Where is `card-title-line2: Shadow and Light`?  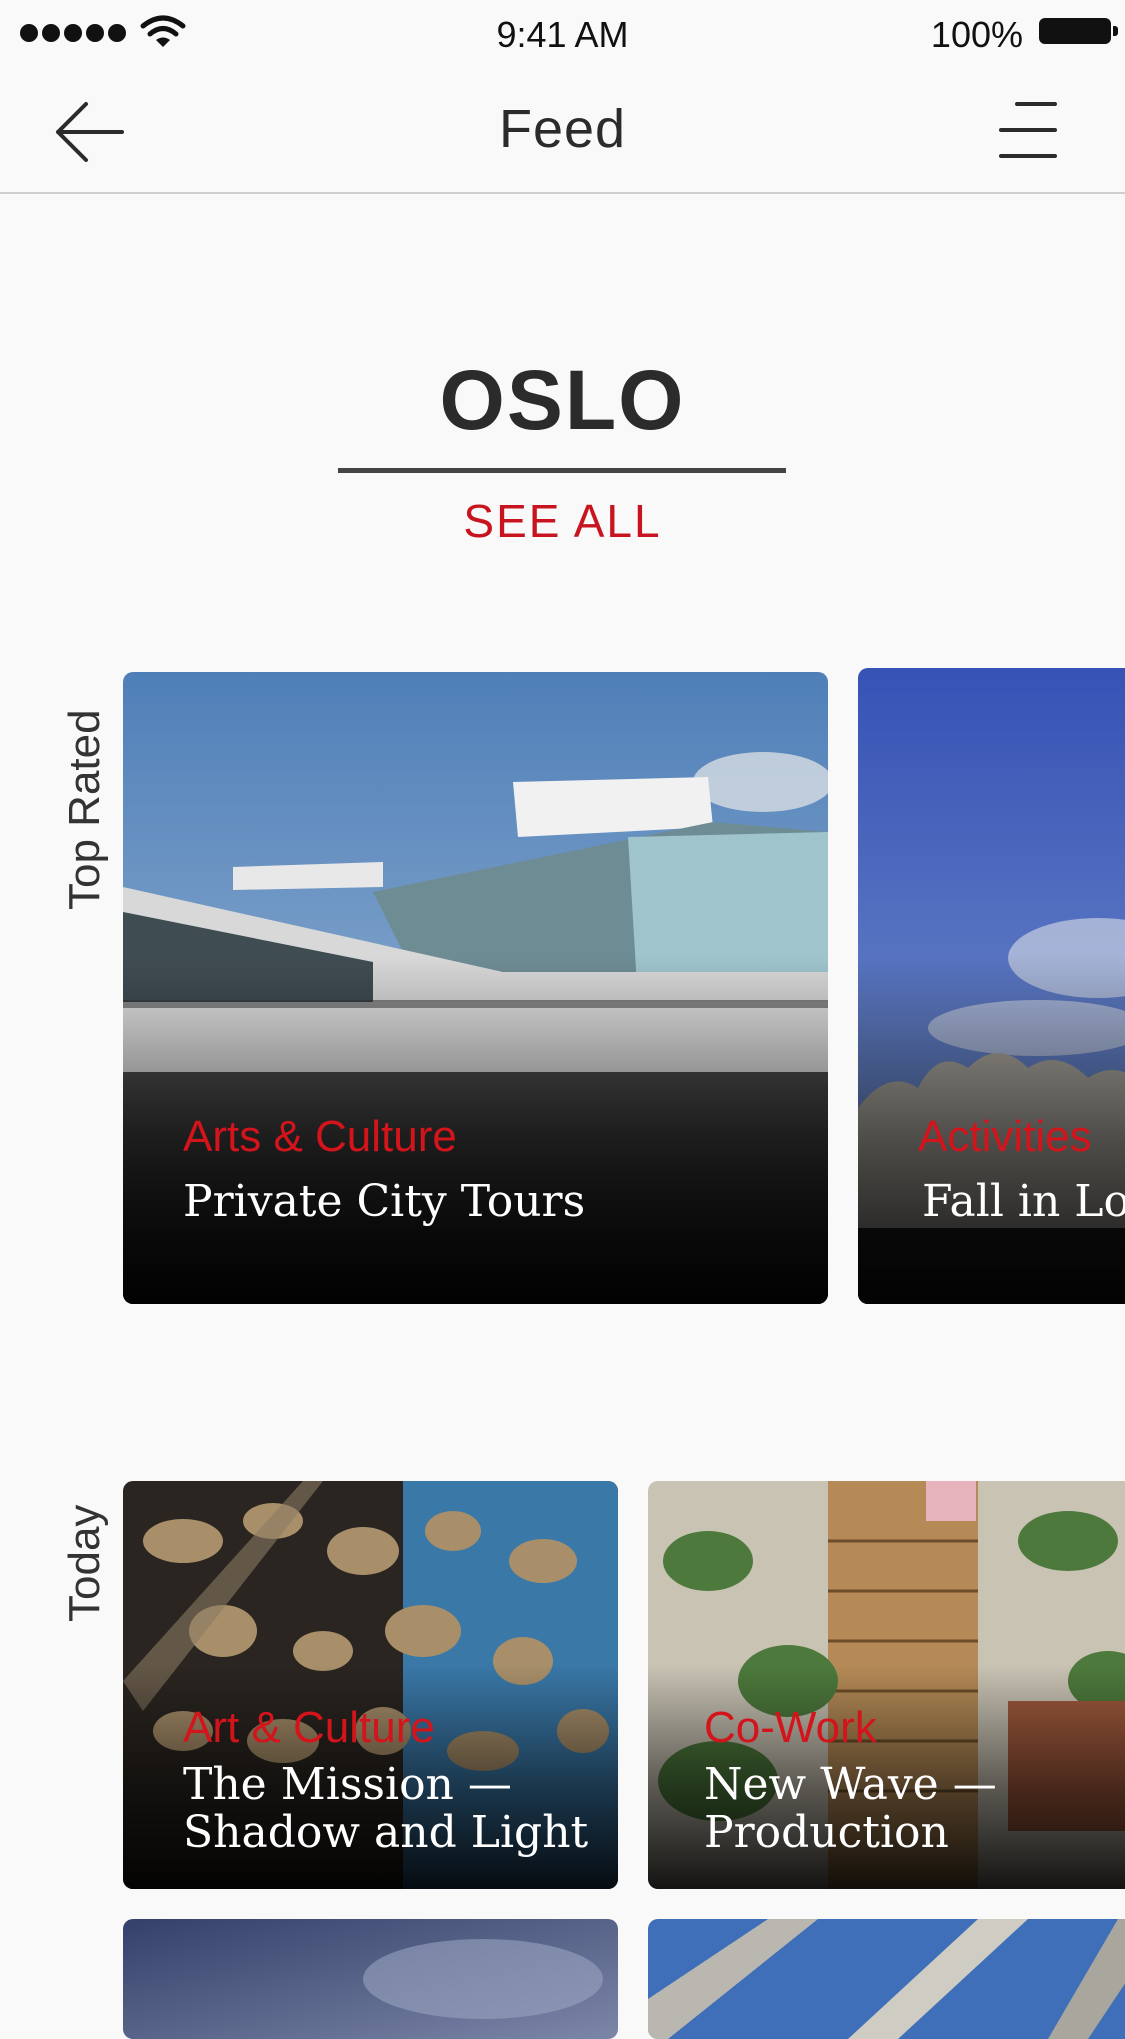
card-title-line2: Shadow and Light is located at coordinates (386, 1832).